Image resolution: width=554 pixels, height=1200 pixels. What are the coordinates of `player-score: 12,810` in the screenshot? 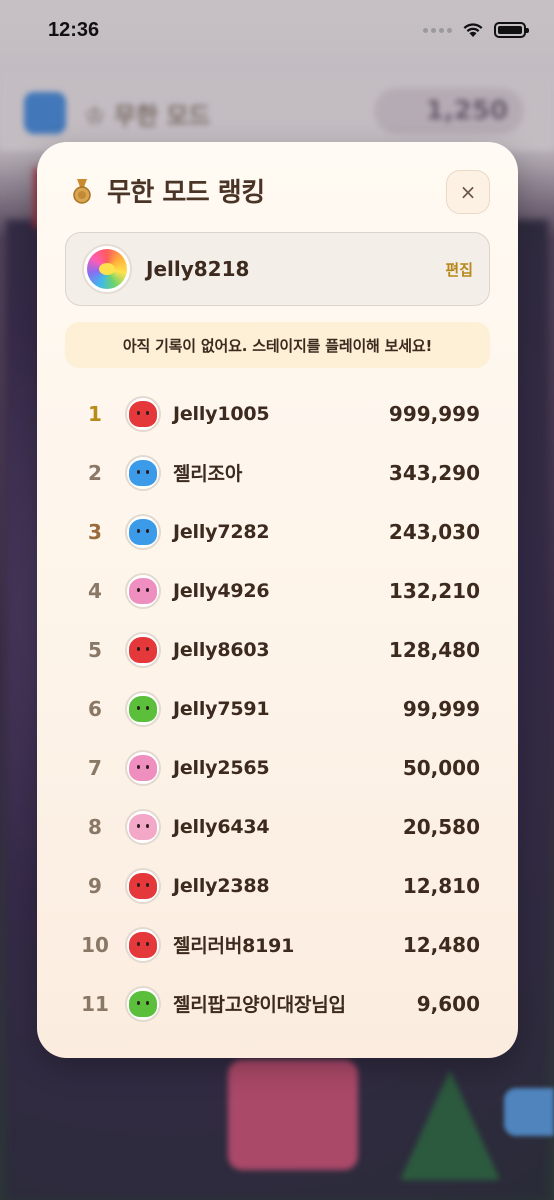 It's located at (441, 885).